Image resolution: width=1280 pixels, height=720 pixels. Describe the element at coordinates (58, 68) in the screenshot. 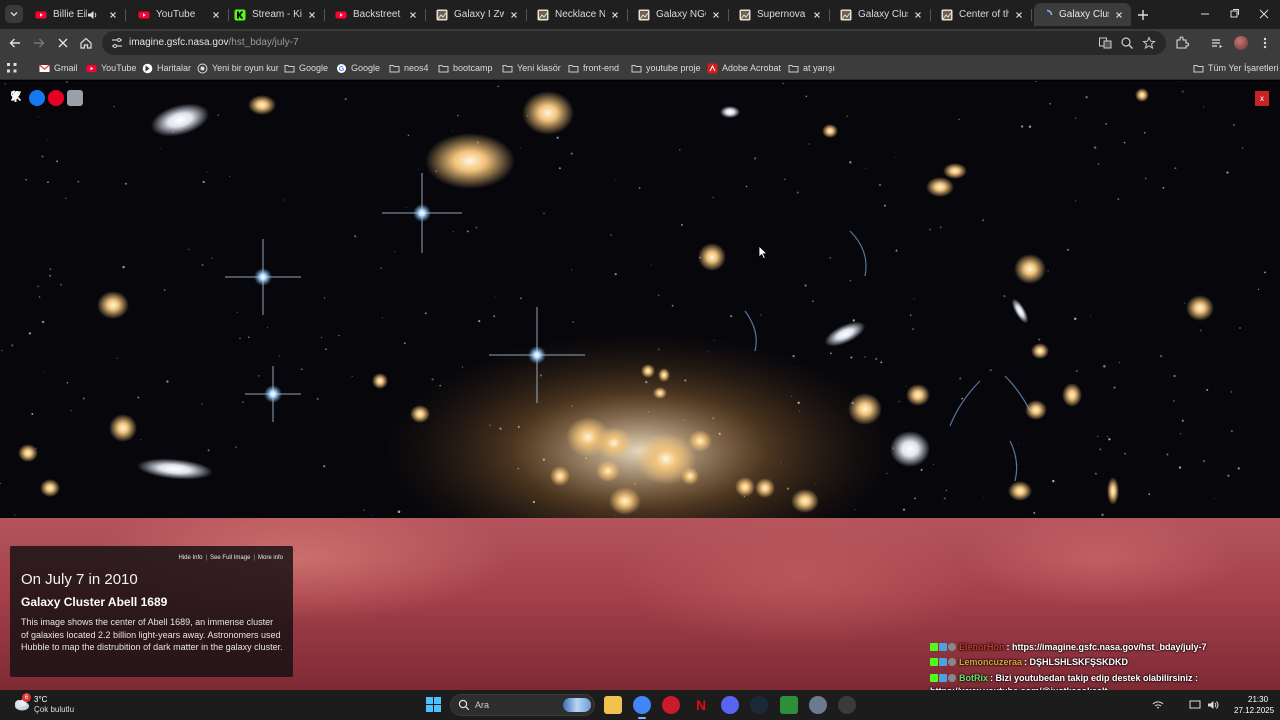

I see `bookmark-item: Gmail` at that location.